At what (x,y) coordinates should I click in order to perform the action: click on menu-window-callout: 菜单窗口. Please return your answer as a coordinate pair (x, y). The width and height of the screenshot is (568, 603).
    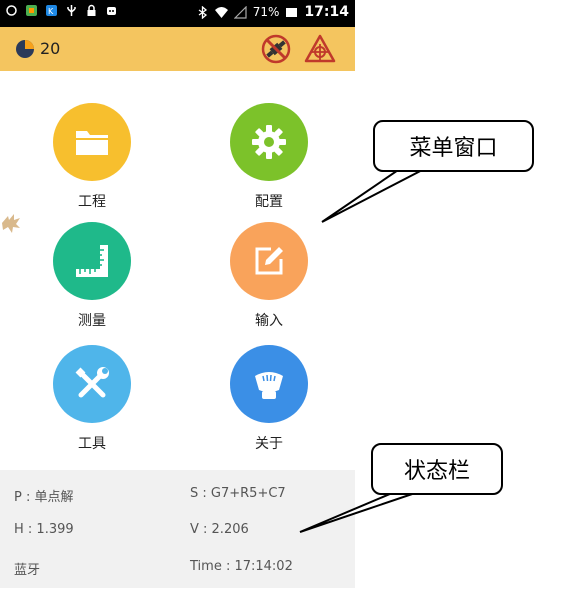
    Looking at the image, I should click on (453, 146).